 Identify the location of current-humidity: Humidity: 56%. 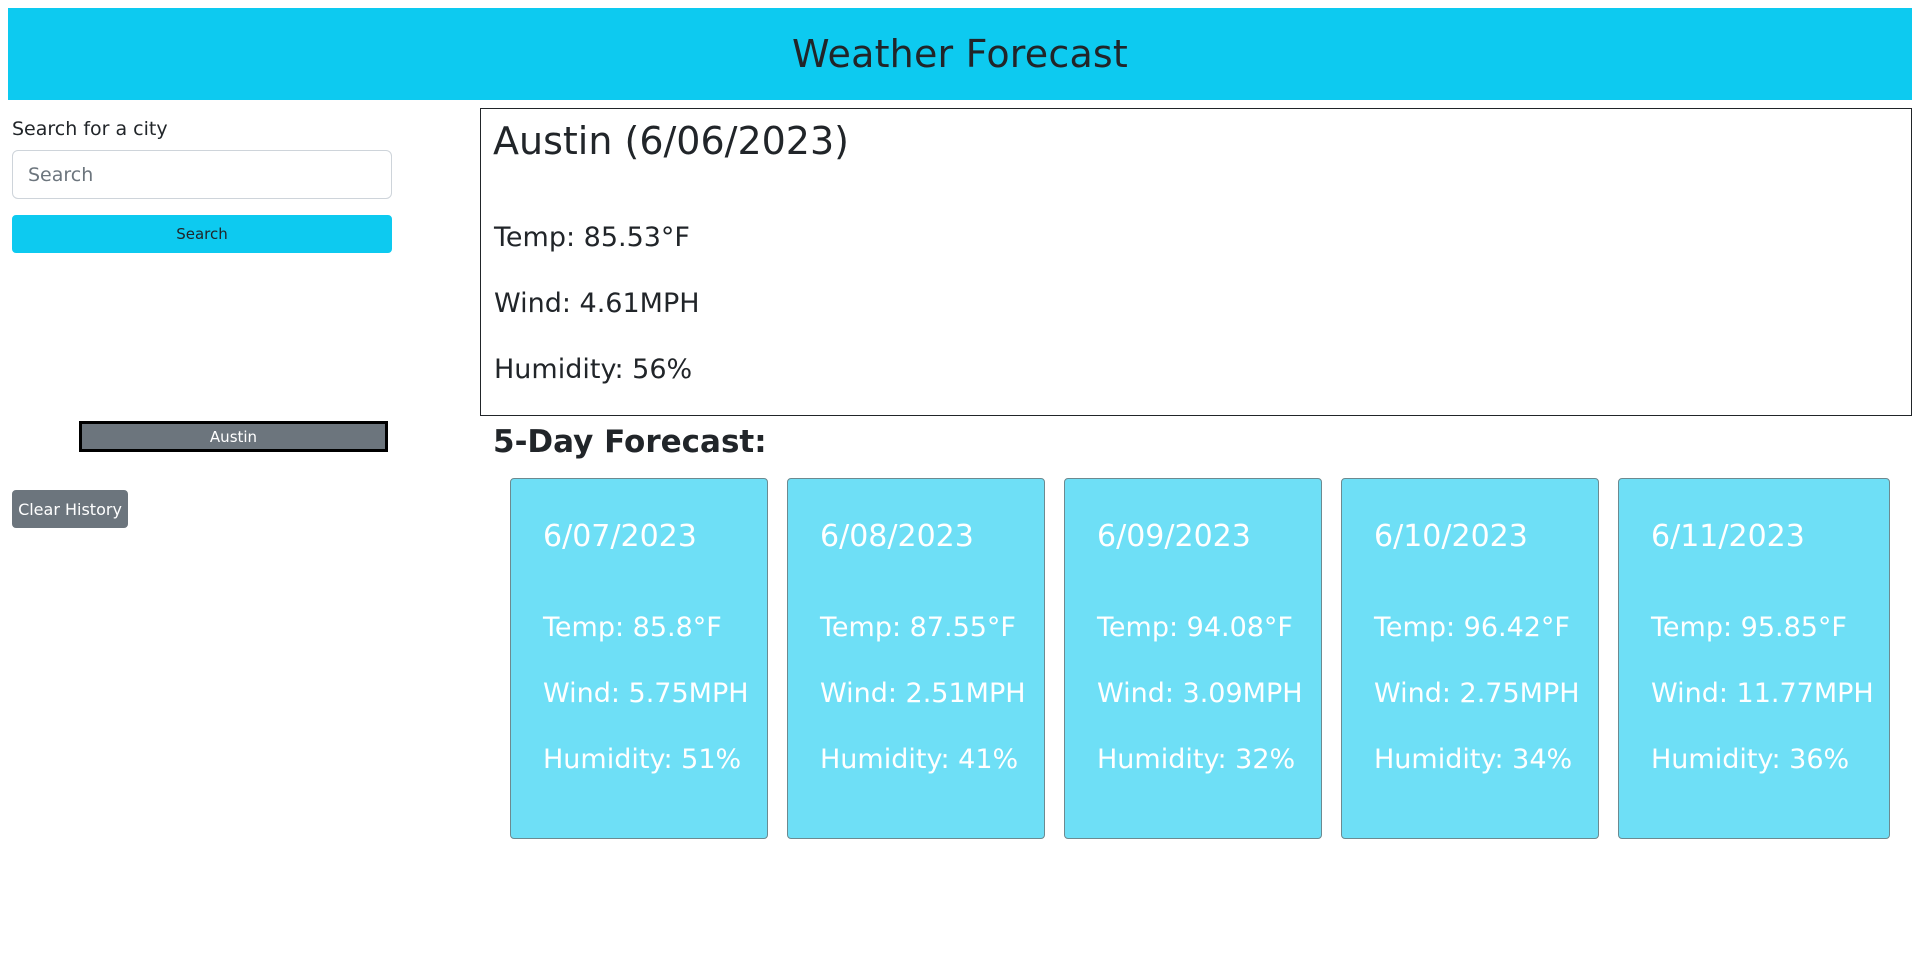
(593, 369).